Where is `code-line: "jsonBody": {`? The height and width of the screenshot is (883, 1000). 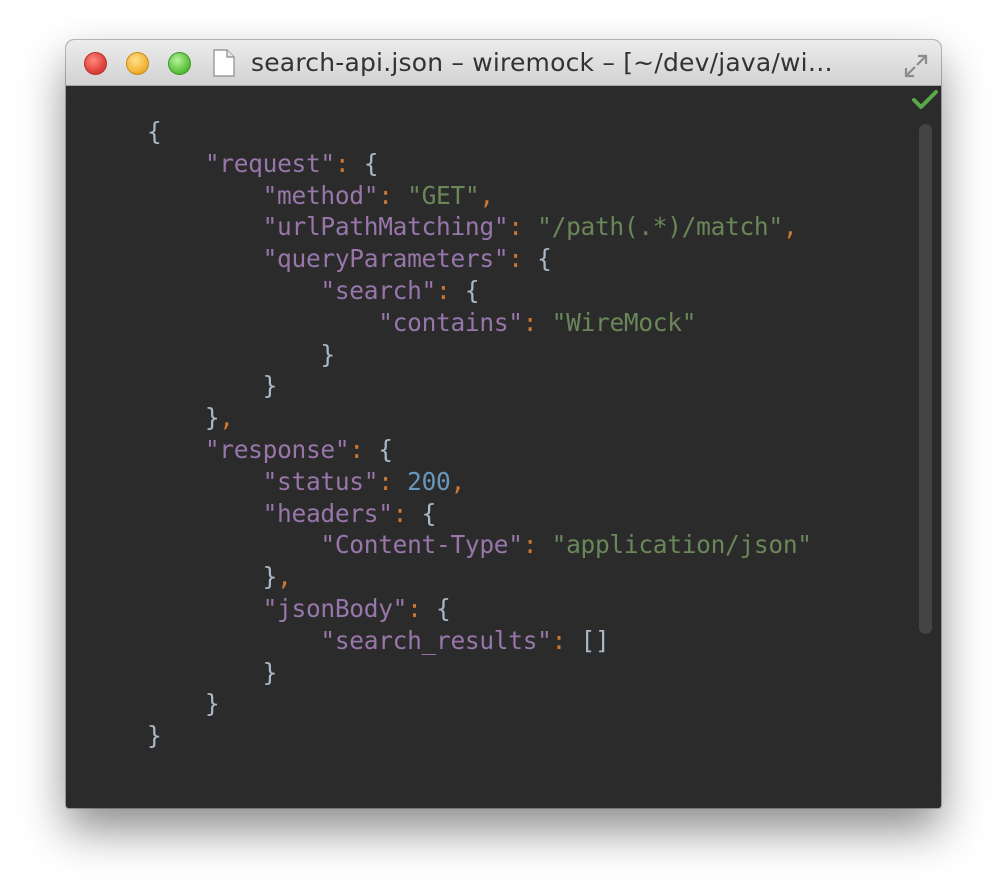 code-line: "jsonBody": { is located at coordinates (356, 608).